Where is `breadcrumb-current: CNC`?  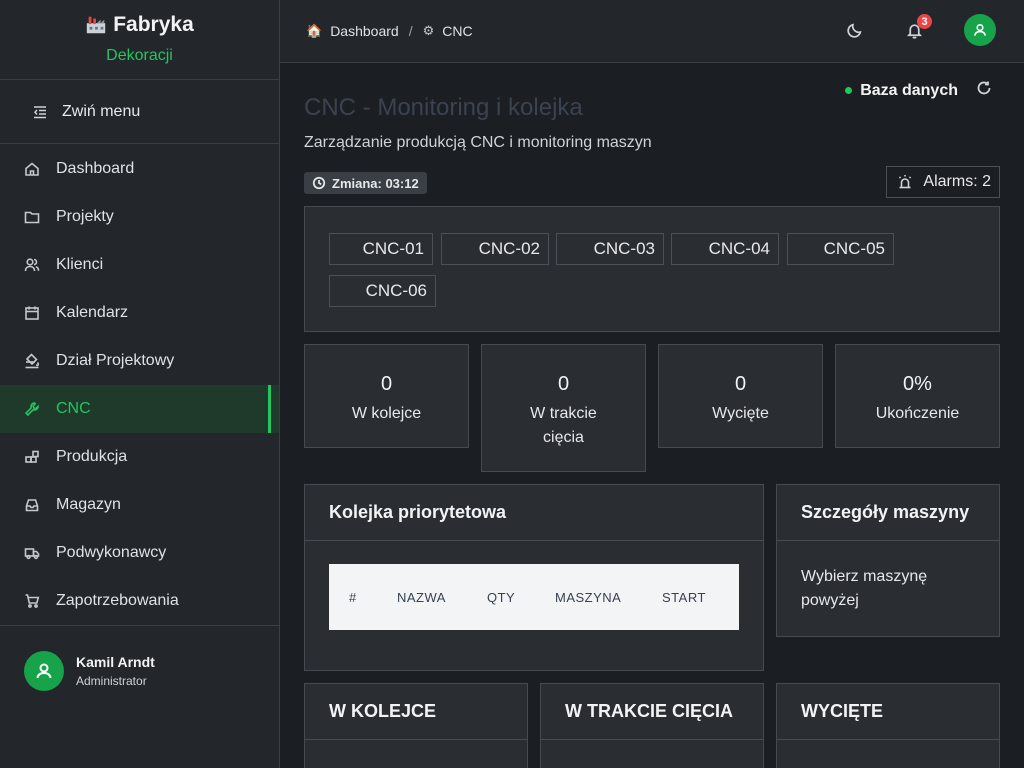 breadcrumb-current: CNC is located at coordinates (457, 31).